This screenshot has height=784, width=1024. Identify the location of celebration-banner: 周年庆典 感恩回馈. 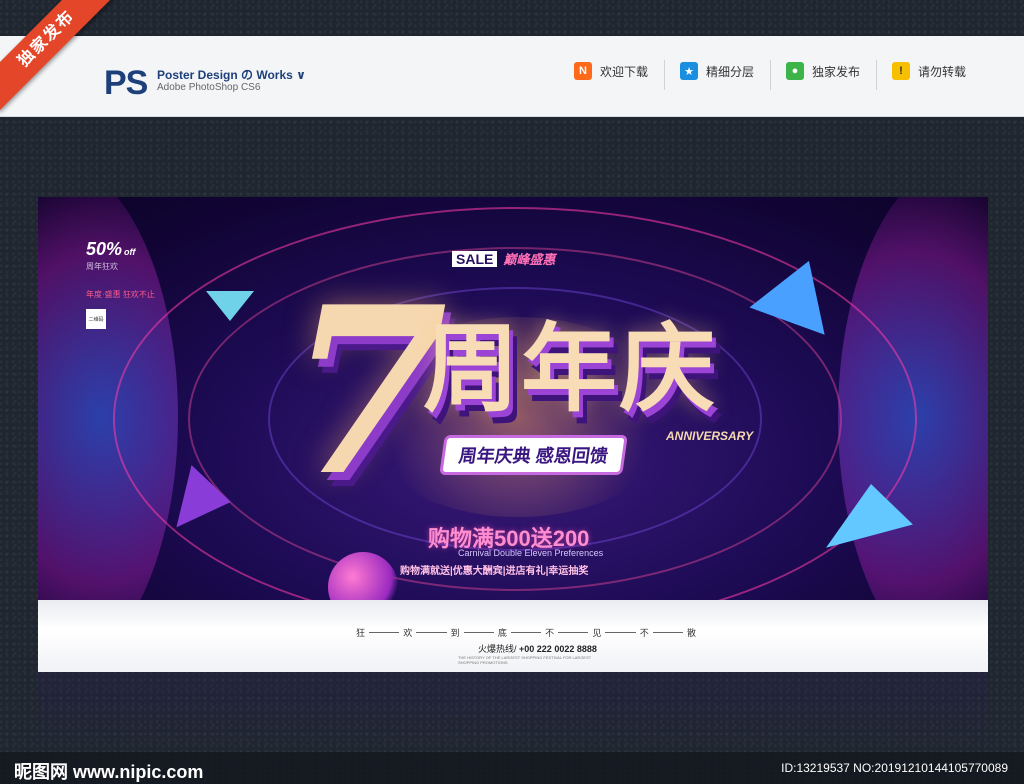
(533, 455).